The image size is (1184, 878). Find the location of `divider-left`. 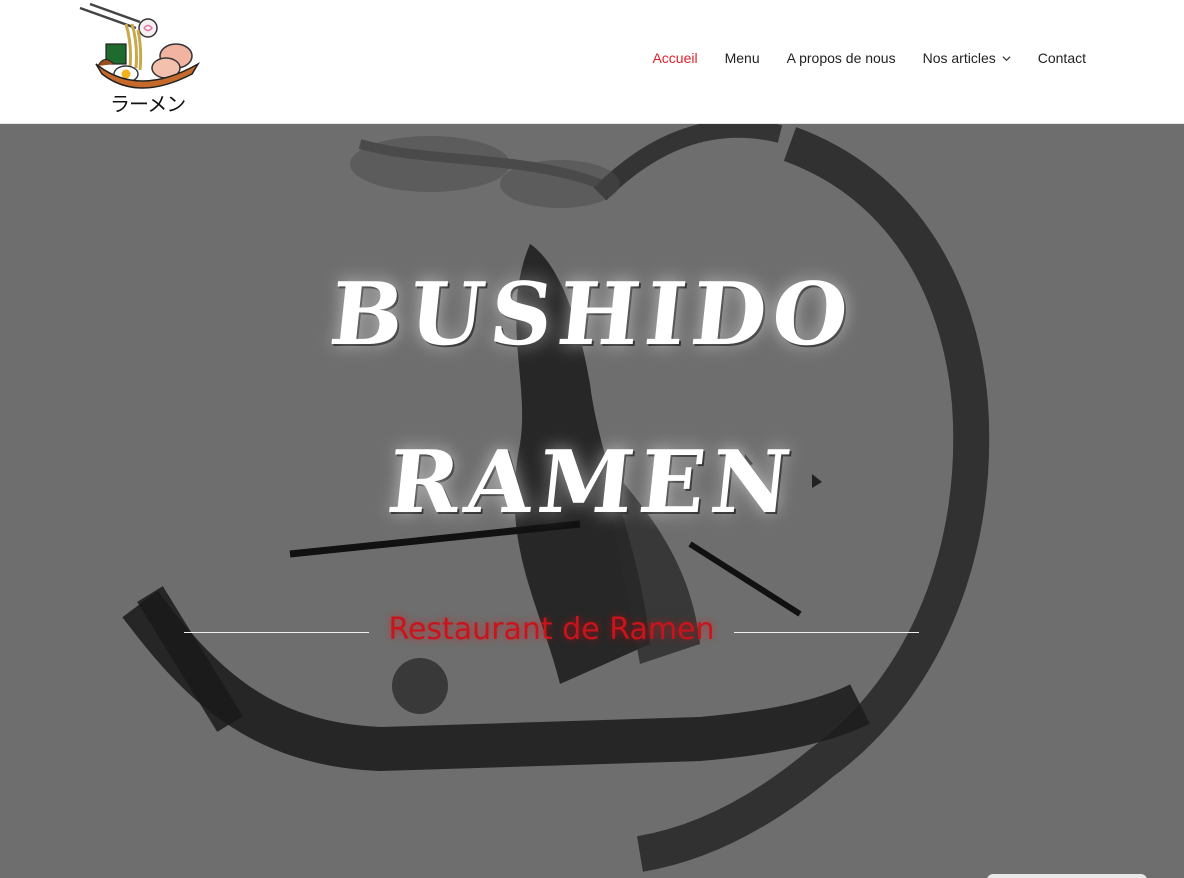

divider-left is located at coordinates (276, 632).